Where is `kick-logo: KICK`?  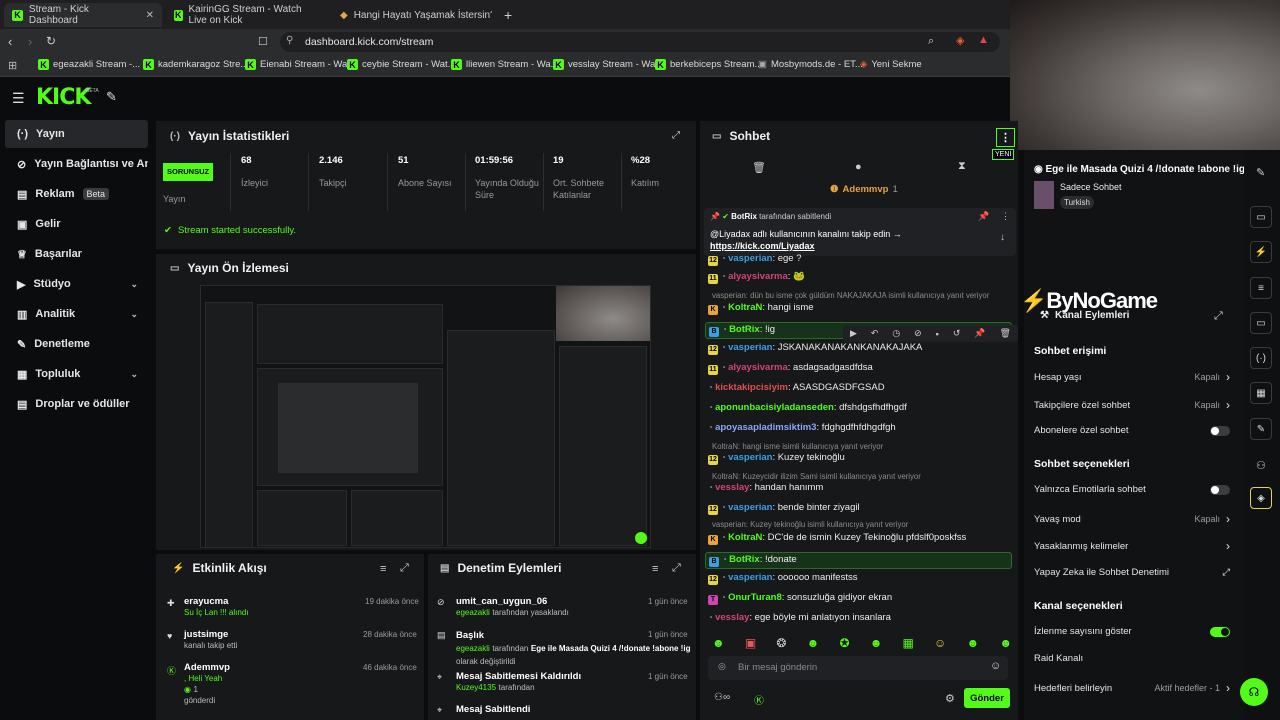
kick-logo: KICK is located at coordinates (63, 97).